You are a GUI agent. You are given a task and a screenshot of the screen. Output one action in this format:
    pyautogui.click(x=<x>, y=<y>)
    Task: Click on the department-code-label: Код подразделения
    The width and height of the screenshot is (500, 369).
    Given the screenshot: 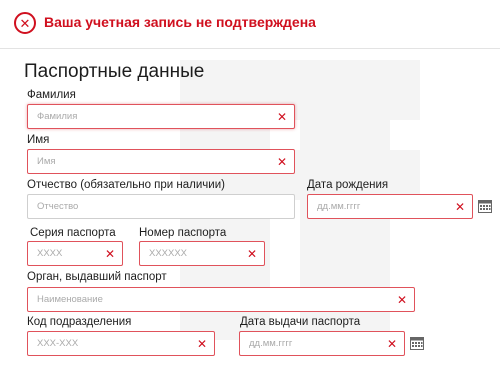 What is the action you would take?
    pyautogui.click(x=79, y=322)
    